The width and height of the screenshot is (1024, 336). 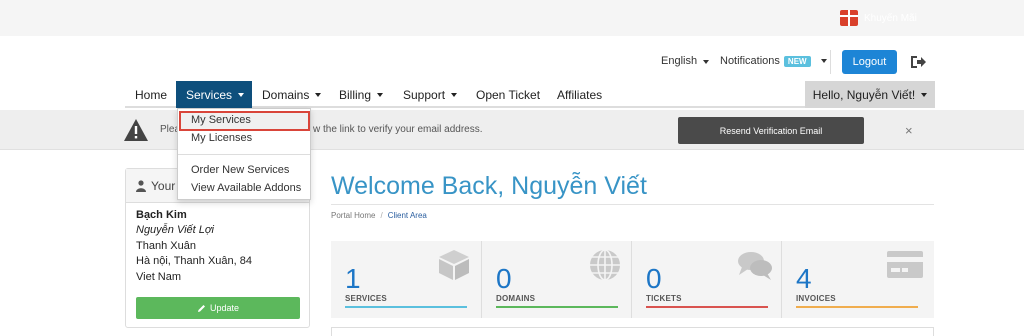 I want to click on language-selector: English, so click(x=685, y=61).